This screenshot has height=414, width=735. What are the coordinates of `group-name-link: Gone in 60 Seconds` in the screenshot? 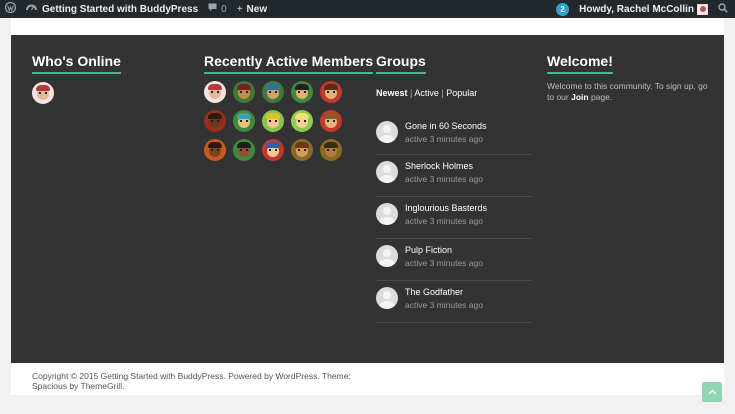 It's located at (446, 126).